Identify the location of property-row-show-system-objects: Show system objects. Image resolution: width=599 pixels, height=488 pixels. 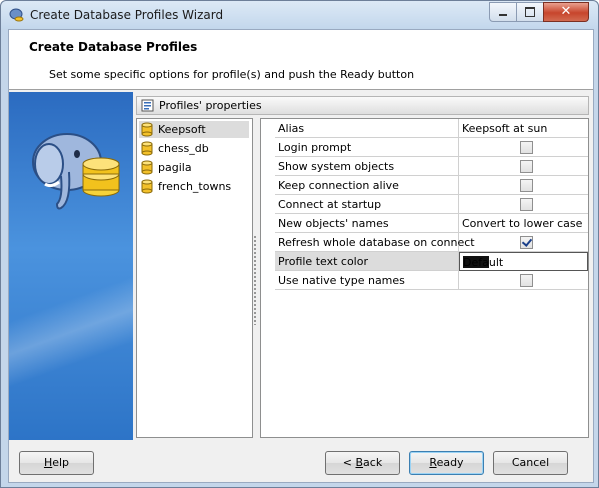
(424, 166).